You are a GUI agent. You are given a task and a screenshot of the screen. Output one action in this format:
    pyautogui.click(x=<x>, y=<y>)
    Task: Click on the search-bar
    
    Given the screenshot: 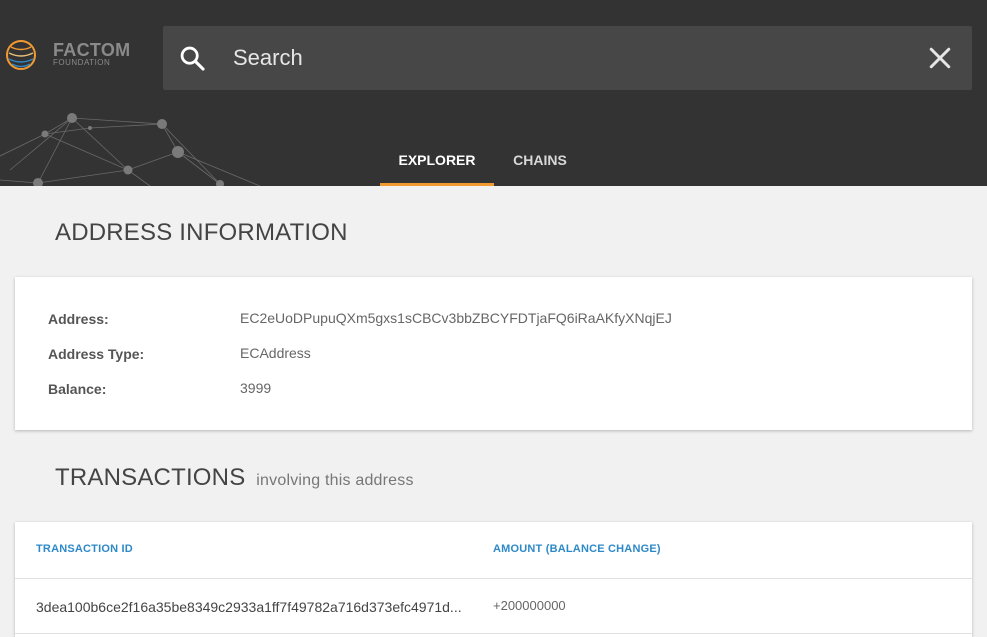 What is the action you would take?
    pyautogui.click(x=567, y=58)
    